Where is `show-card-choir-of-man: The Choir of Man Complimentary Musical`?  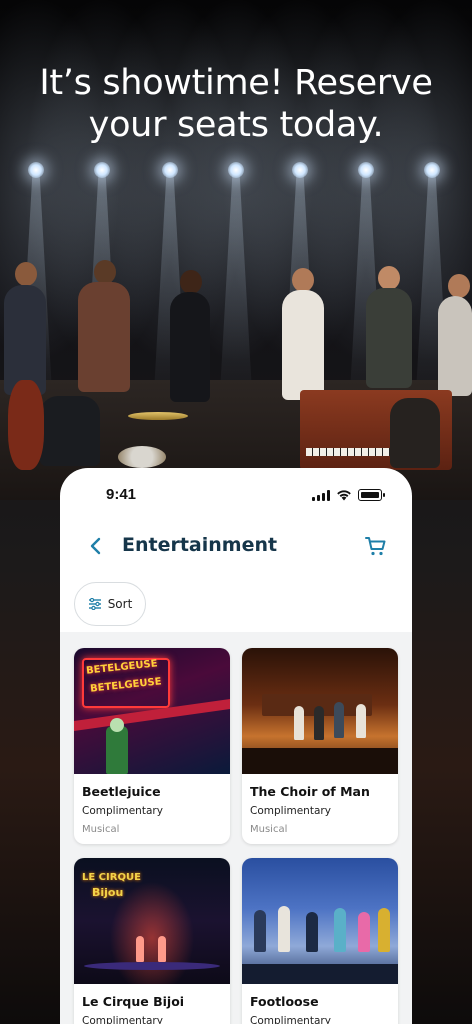 show-card-choir-of-man: The Choir of Man Complimentary Musical is located at coordinates (320, 746).